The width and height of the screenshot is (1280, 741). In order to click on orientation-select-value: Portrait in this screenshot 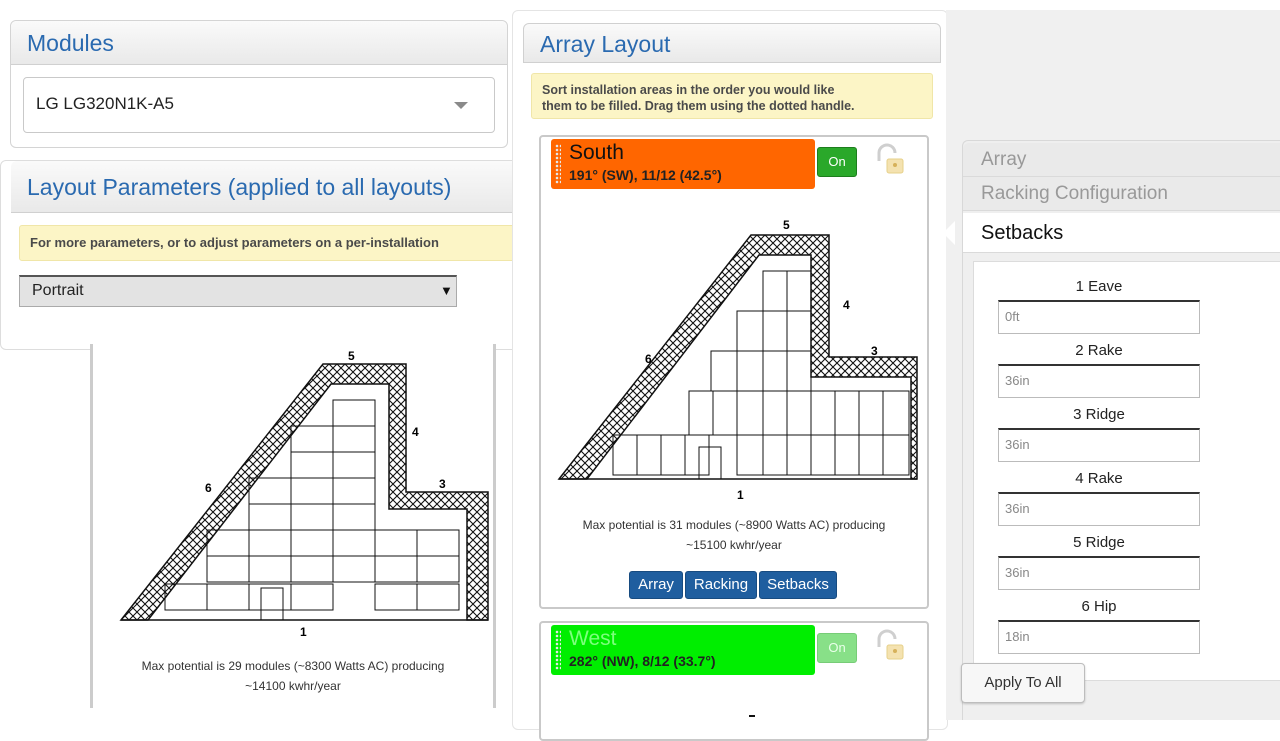, I will do `click(58, 290)`.